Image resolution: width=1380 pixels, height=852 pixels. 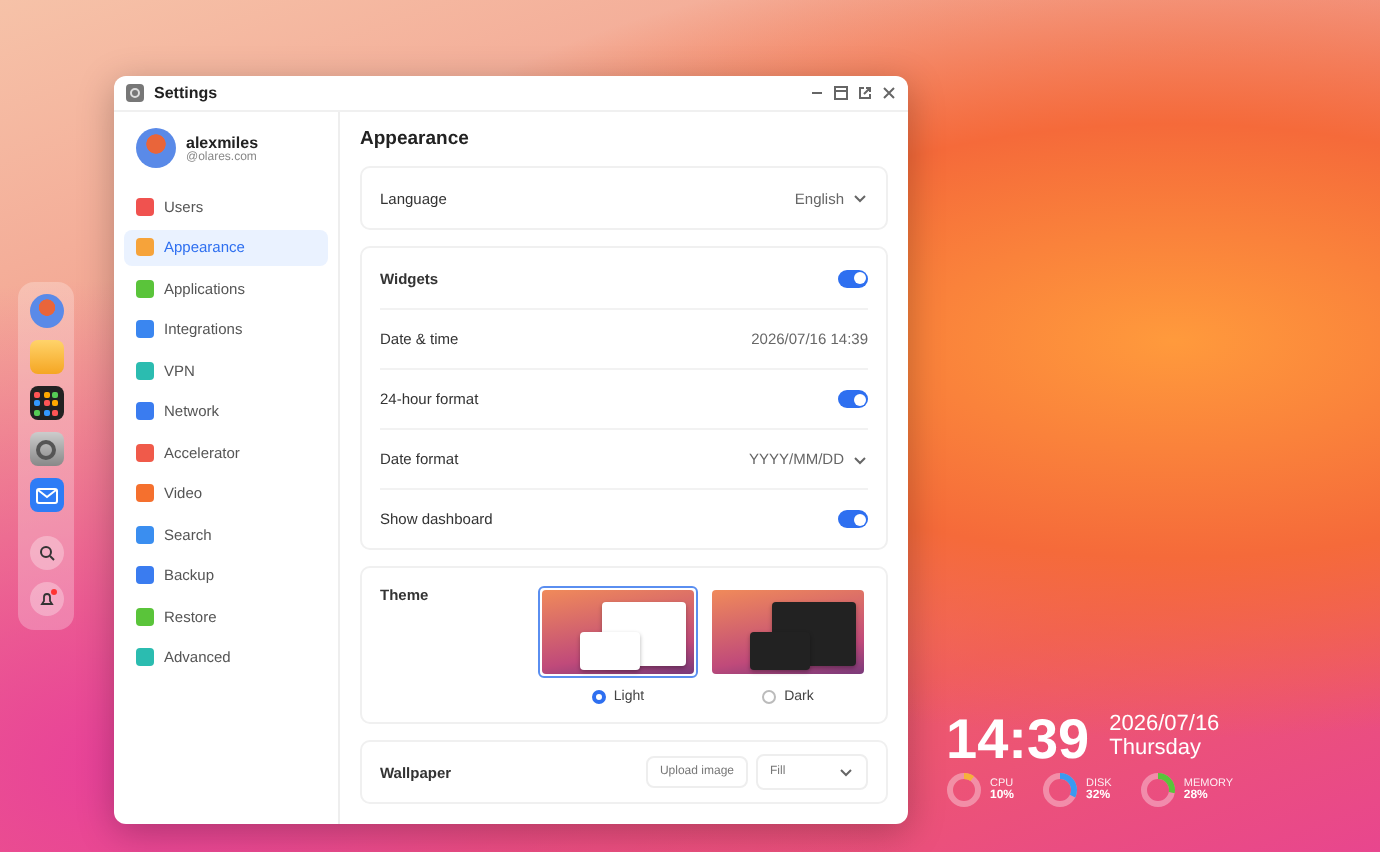 I want to click on clock-time: 14:39, so click(x=1018, y=740).